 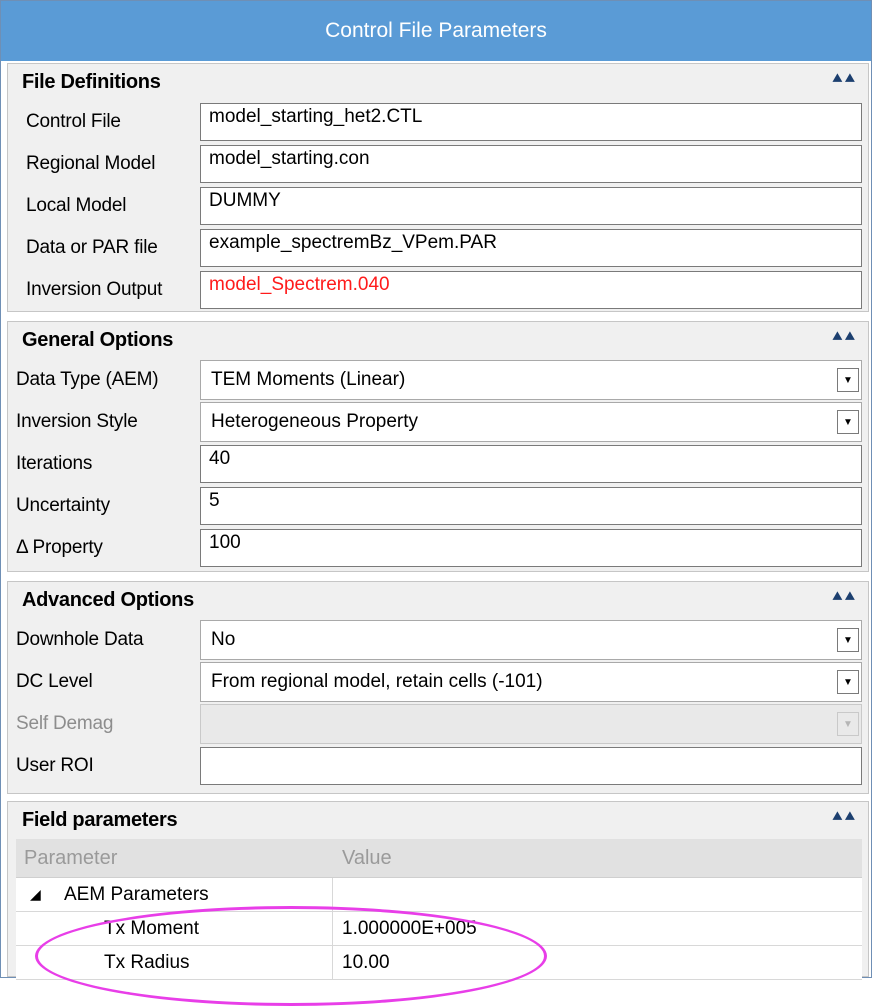 I want to click on regional-model-row: Regional Model model_starting.con, so click(x=438, y=164).